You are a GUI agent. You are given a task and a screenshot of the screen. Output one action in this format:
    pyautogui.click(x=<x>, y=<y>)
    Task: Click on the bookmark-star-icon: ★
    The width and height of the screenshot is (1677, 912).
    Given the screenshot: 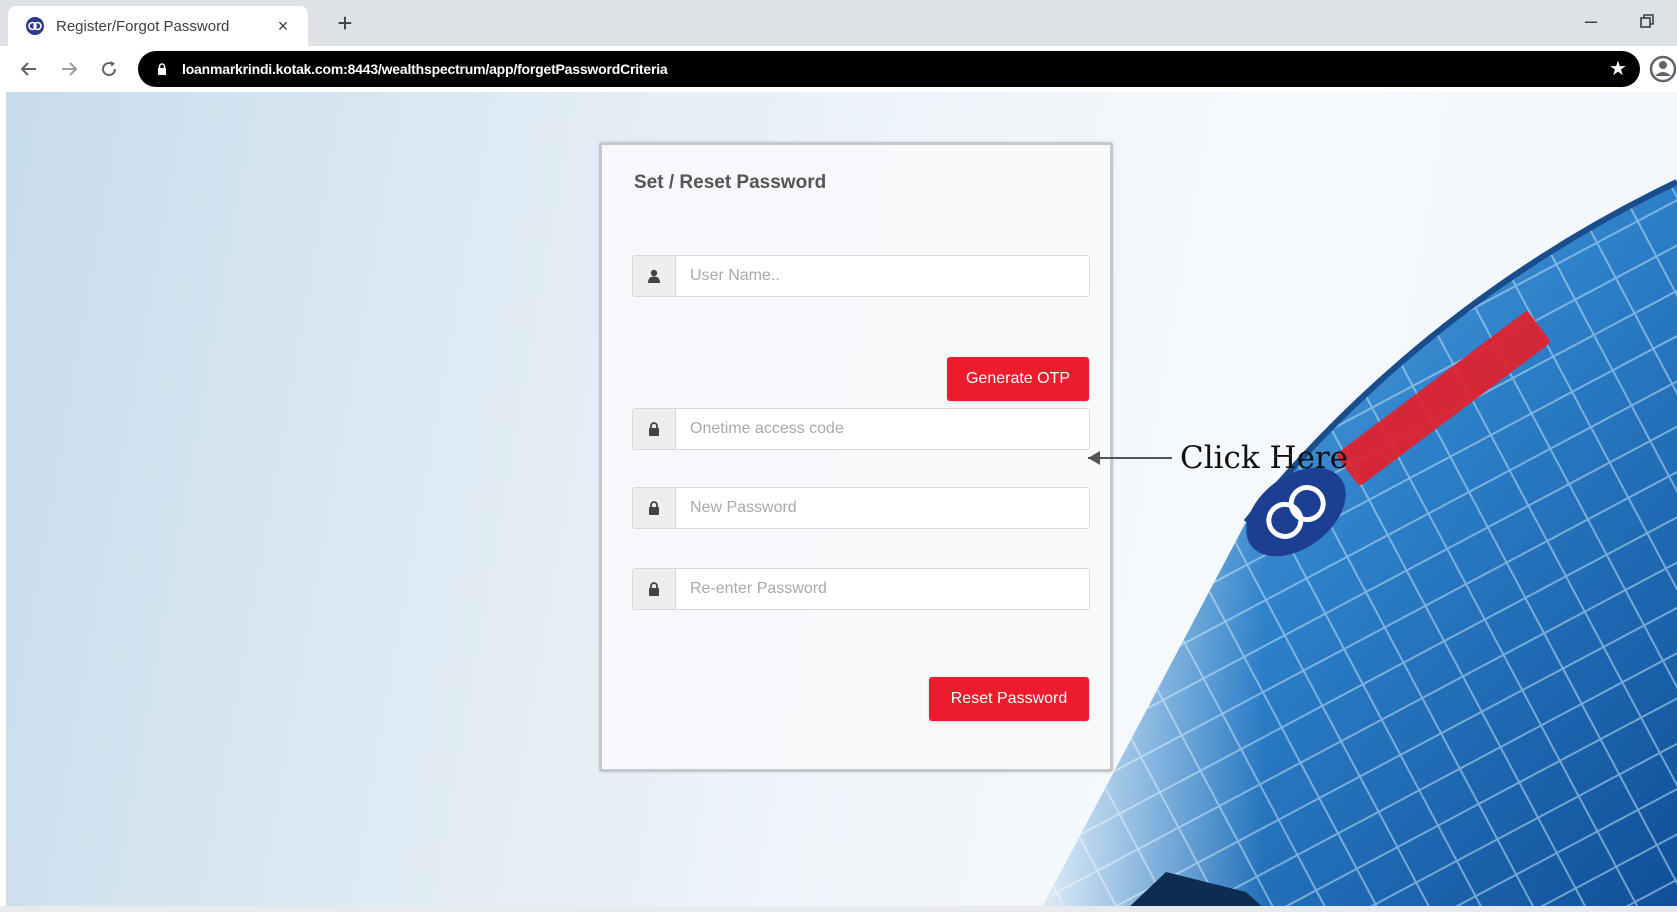 What is the action you would take?
    pyautogui.click(x=1618, y=69)
    